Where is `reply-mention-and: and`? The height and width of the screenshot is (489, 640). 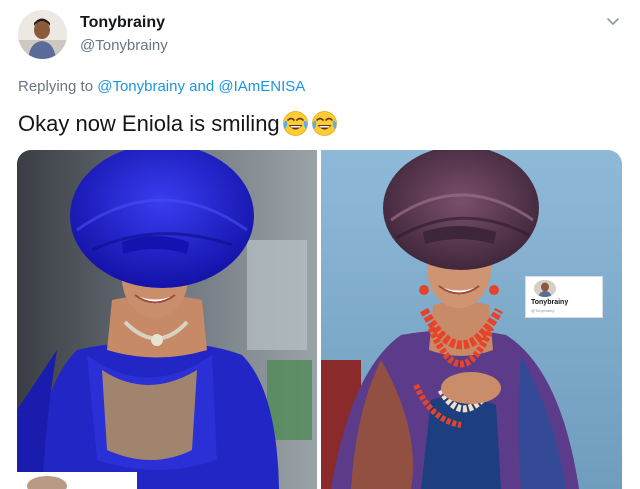 reply-mention-and: and is located at coordinates (201, 86).